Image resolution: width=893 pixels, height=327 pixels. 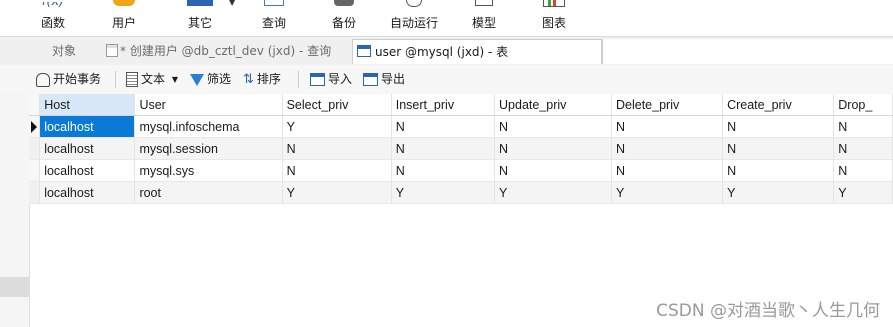 What do you see at coordinates (208, 126) in the screenshot?
I see `table-cell: mysql.infoschema` at bounding box center [208, 126].